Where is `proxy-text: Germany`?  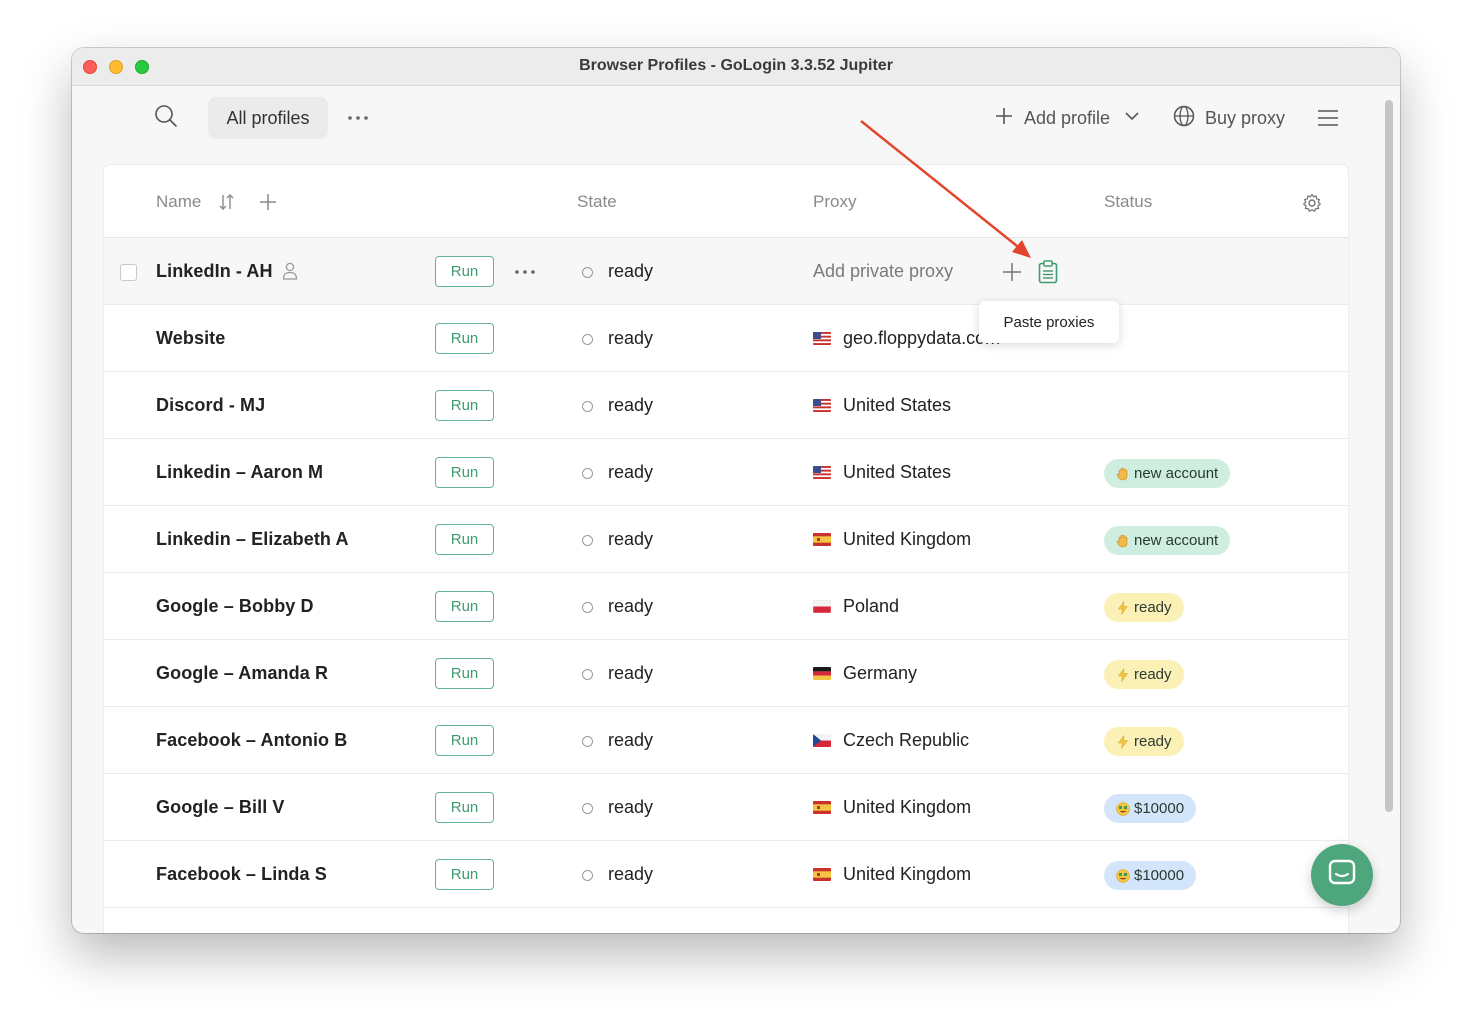
proxy-text: Germany is located at coordinates (880, 673).